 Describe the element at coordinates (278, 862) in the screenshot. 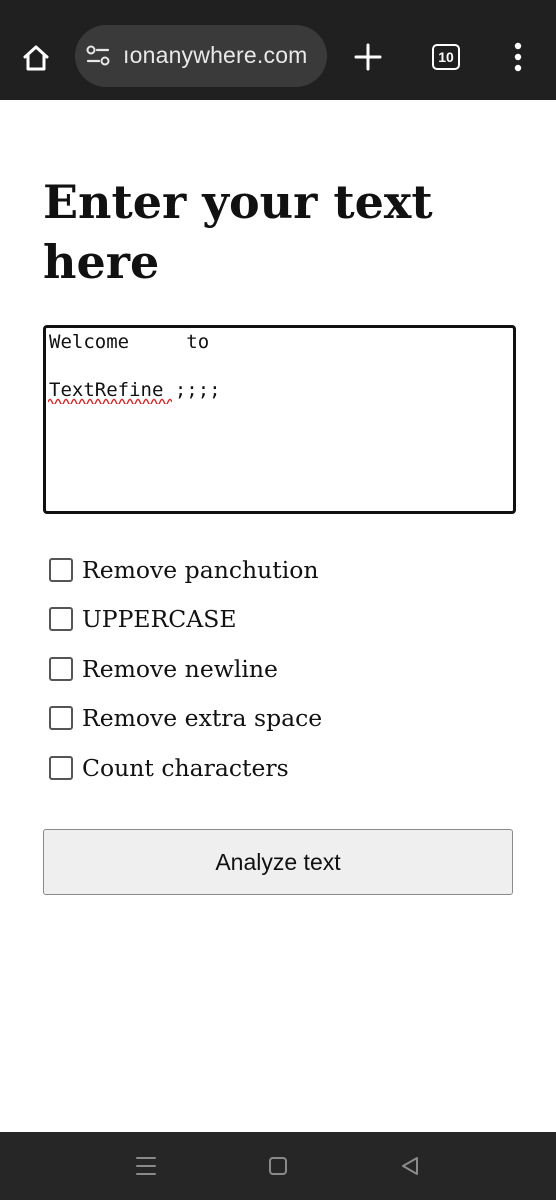

I see `analyze-text-button: Analyze text` at that location.